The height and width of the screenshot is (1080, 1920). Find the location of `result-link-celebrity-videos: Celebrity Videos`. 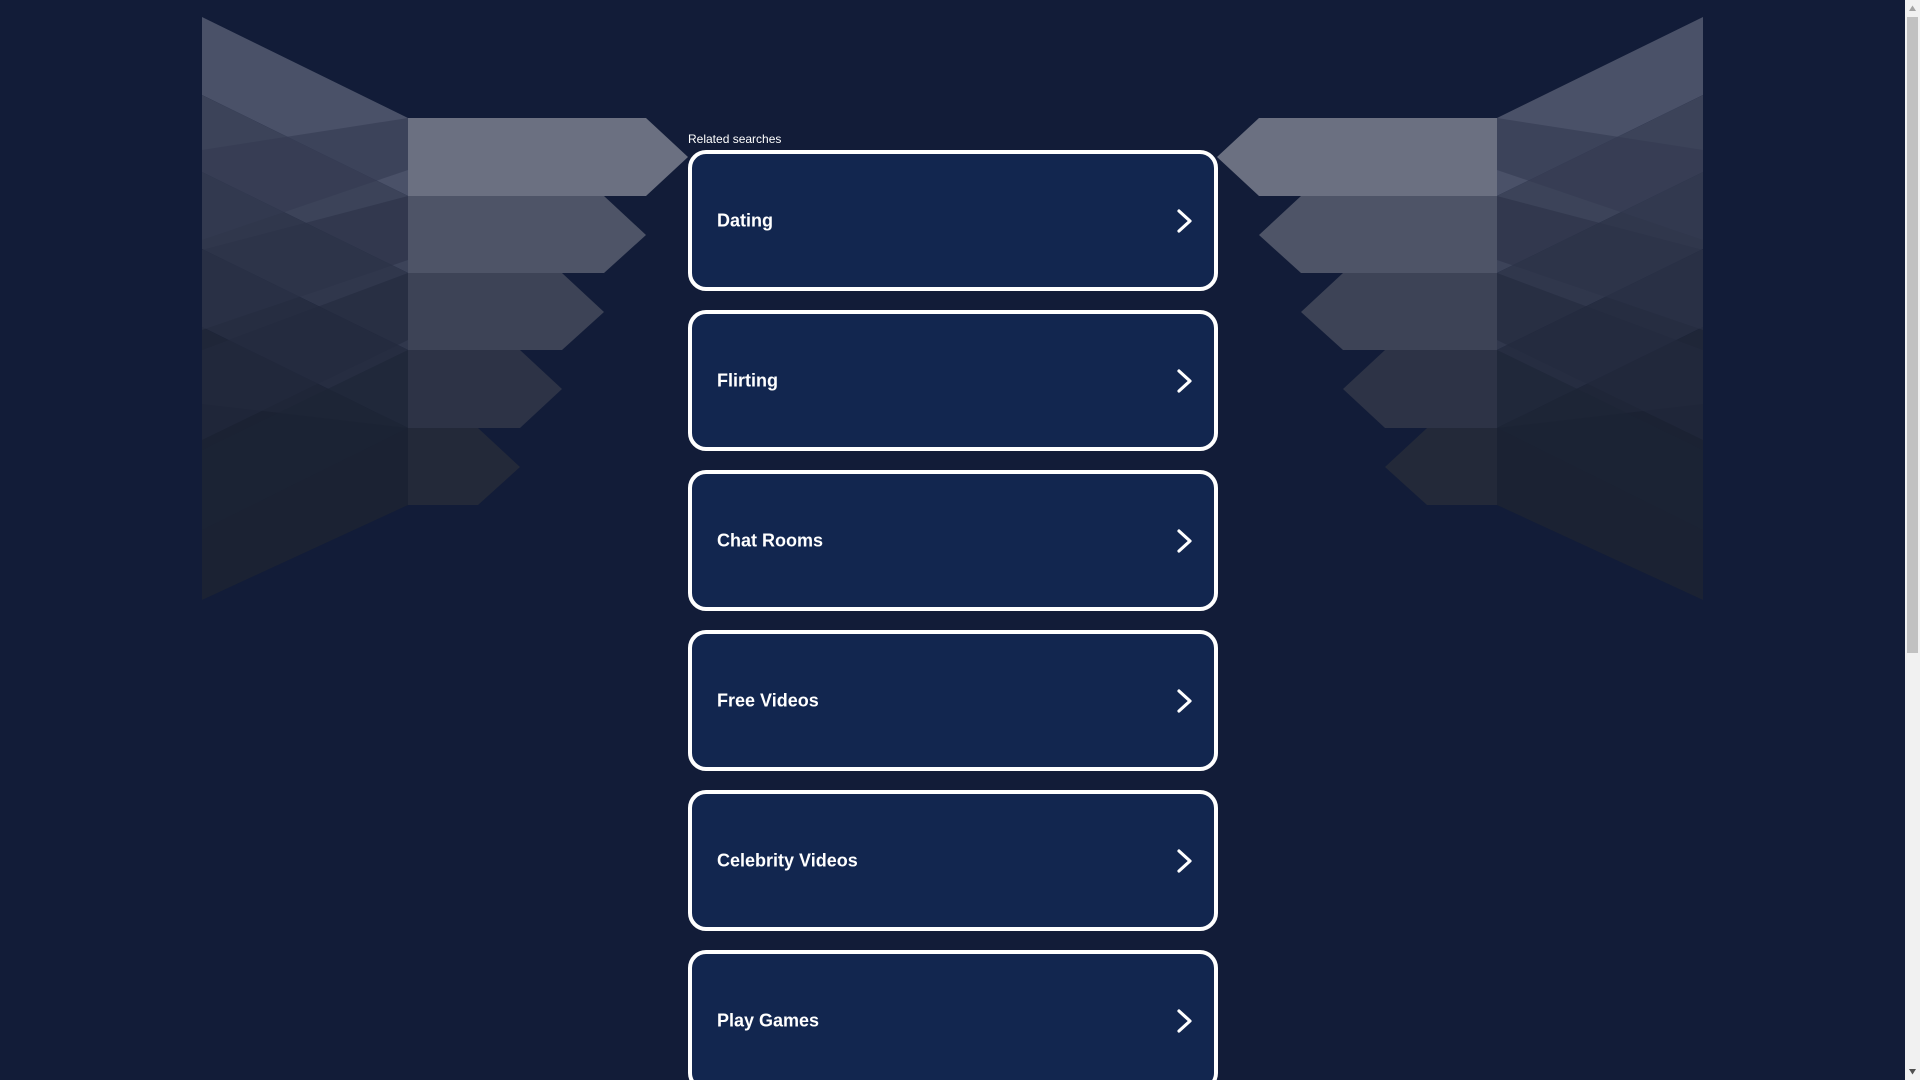

result-link-celebrity-videos: Celebrity Videos is located at coordinates (953, 860).